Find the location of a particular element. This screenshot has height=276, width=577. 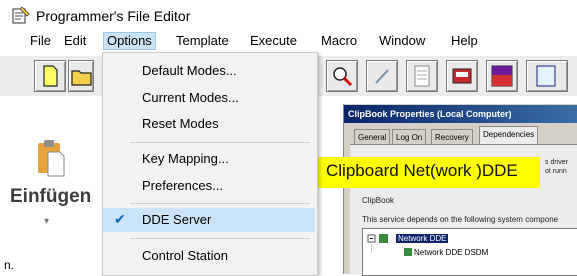

tree-expand-icon is located at coordinates (380, 246).